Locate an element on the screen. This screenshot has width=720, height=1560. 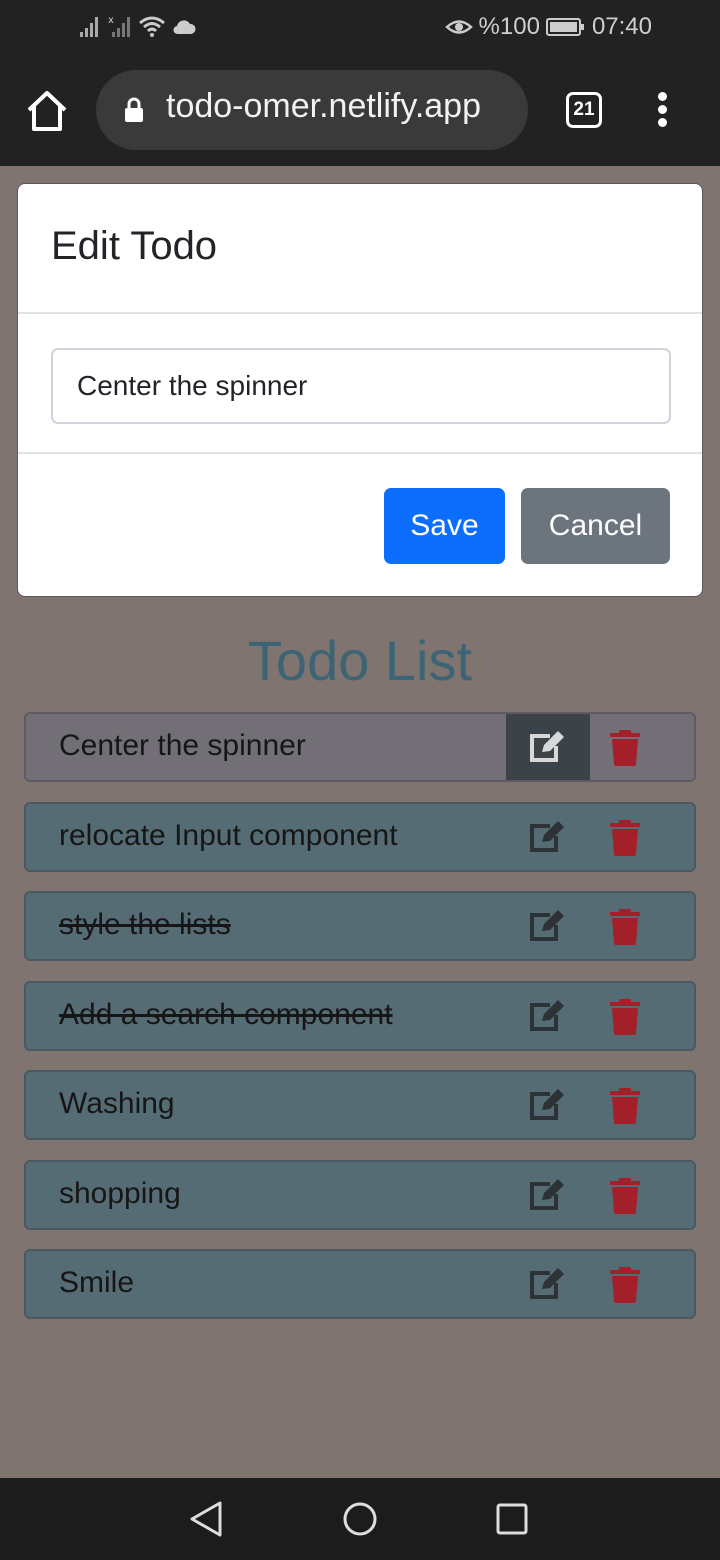
address-bar: todo-omer.netlify.app is located at coordinates (312, 110).